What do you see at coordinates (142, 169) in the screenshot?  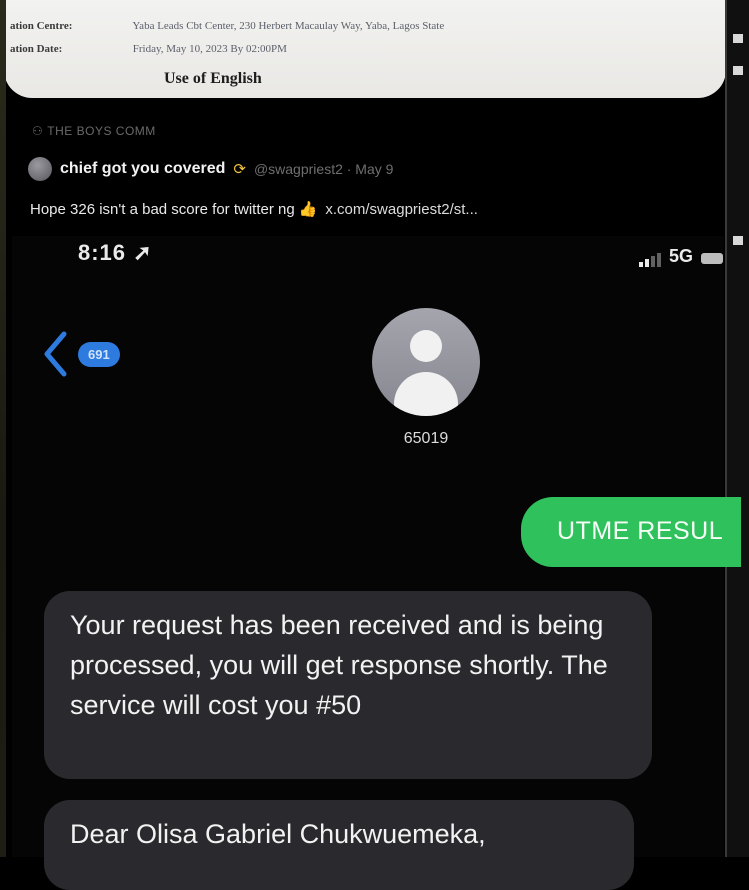 I see `tweet-author-name: chief got you covered` at bounding box center [142, 169].